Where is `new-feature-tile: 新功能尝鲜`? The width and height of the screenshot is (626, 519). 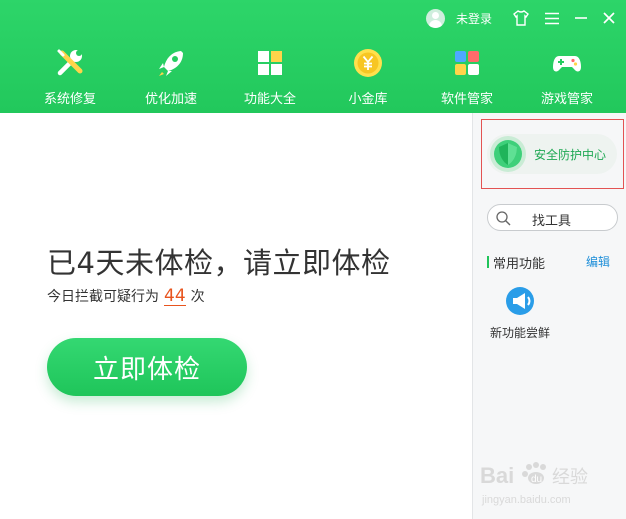 new-feature-tile: 新功能尝鲜 is located at coordinates (519, 315).